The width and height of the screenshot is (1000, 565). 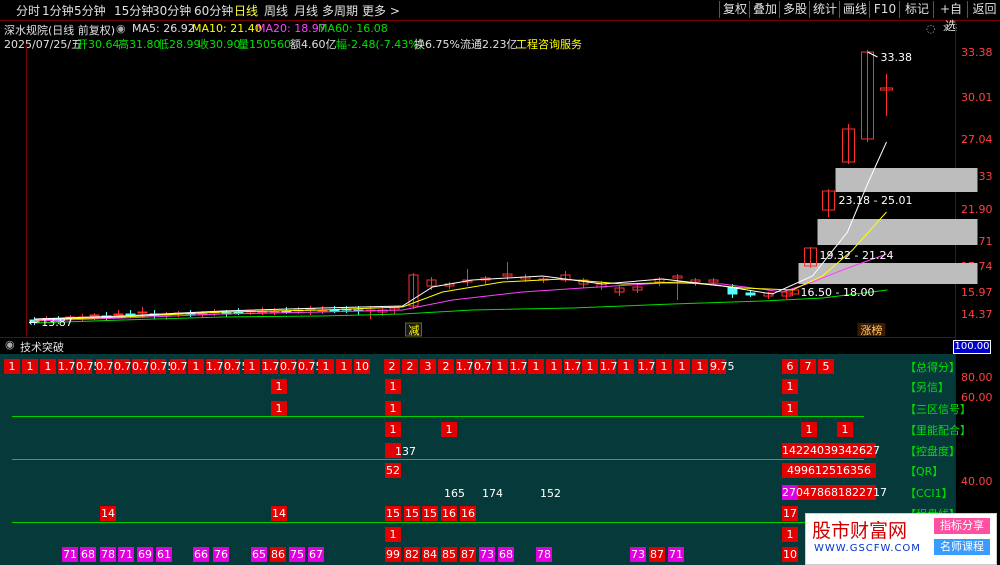 I want to click on limit-up-tag: 涨榜, so click(x=872, y=330).